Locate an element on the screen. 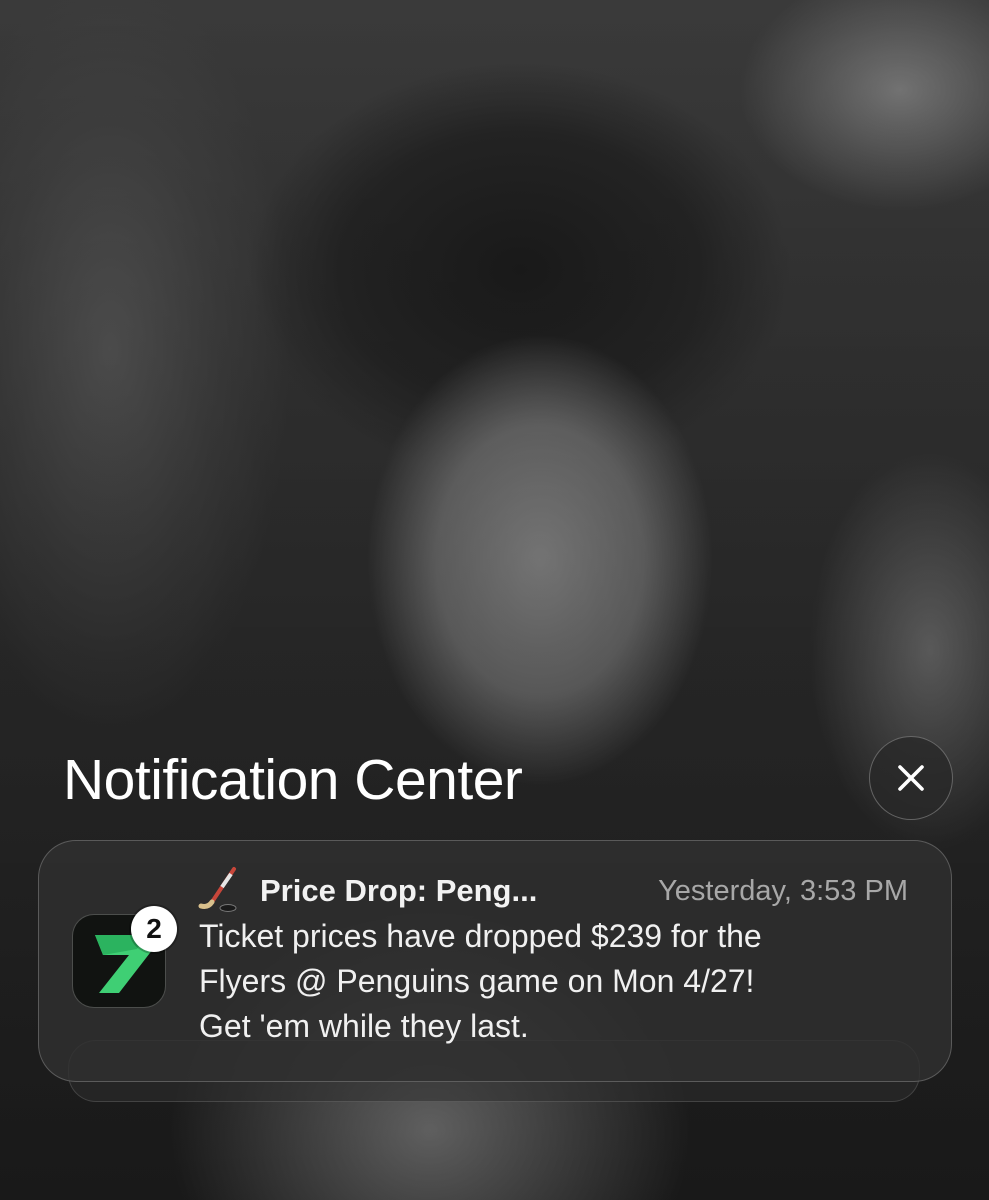 The image size is (989, 1200). clear-notifications-button is located at coordinates (911, 778).